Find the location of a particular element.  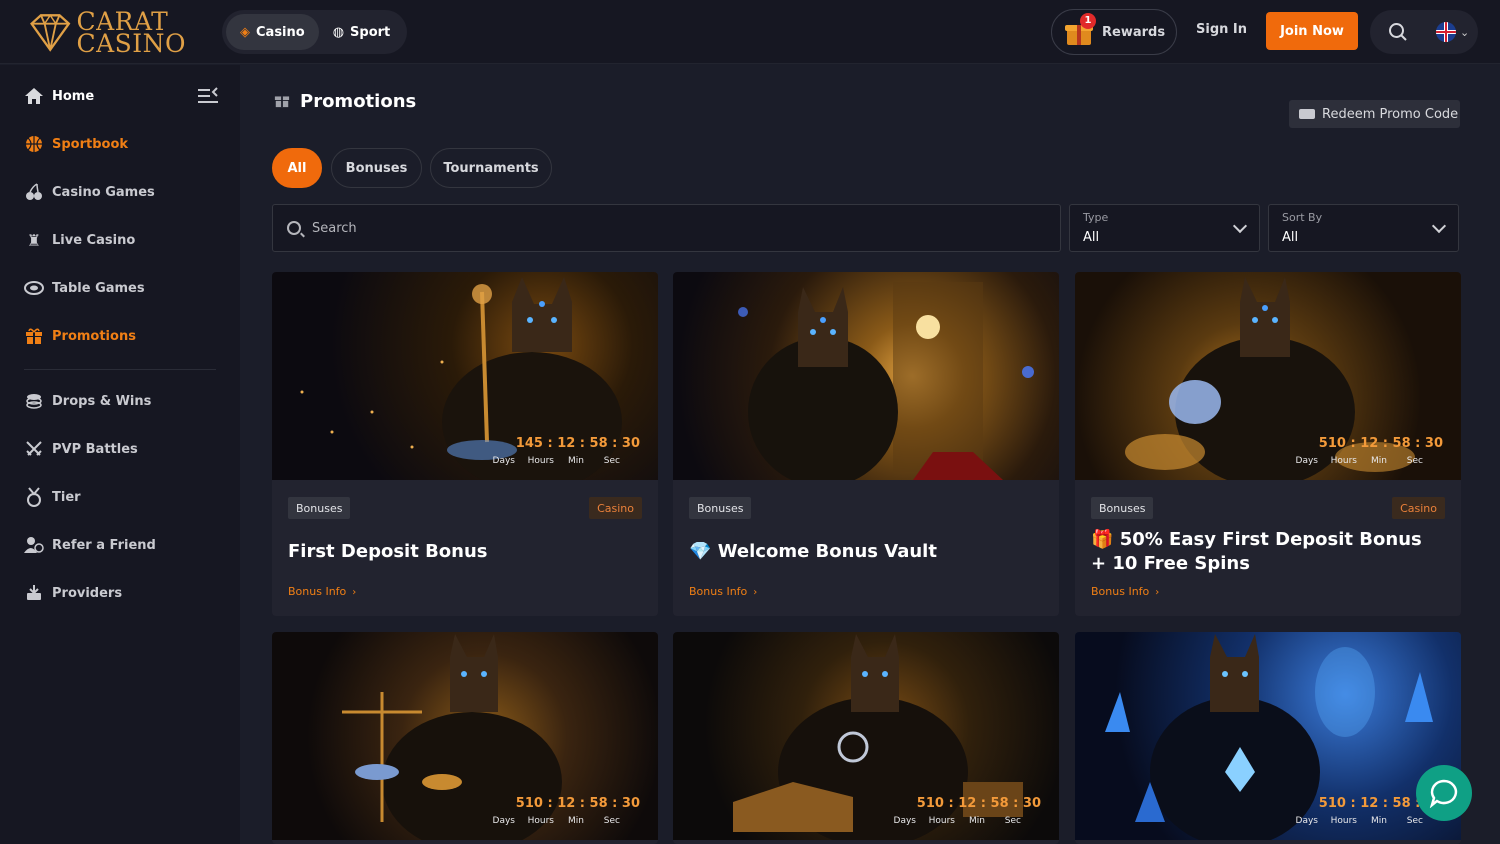

casino-badge: Casino is located at coordinates (615, 508).